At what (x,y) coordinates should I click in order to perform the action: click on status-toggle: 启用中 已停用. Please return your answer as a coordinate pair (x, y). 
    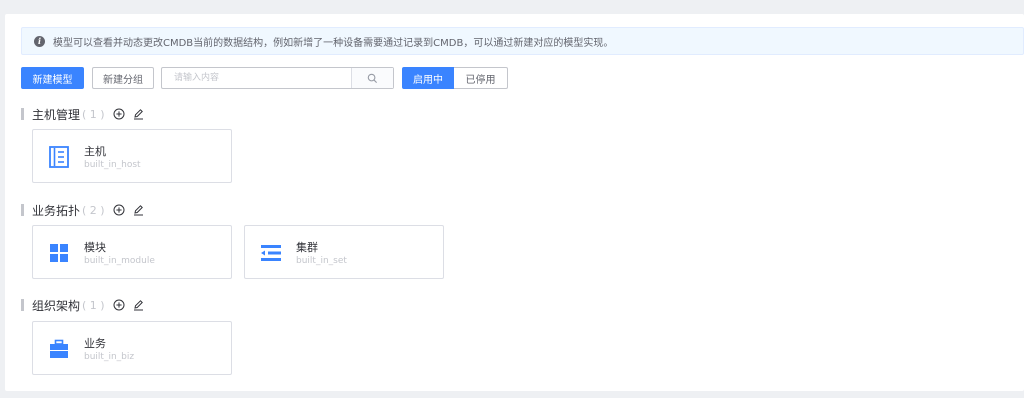
    Looking at the image, I should click on (455, 78).